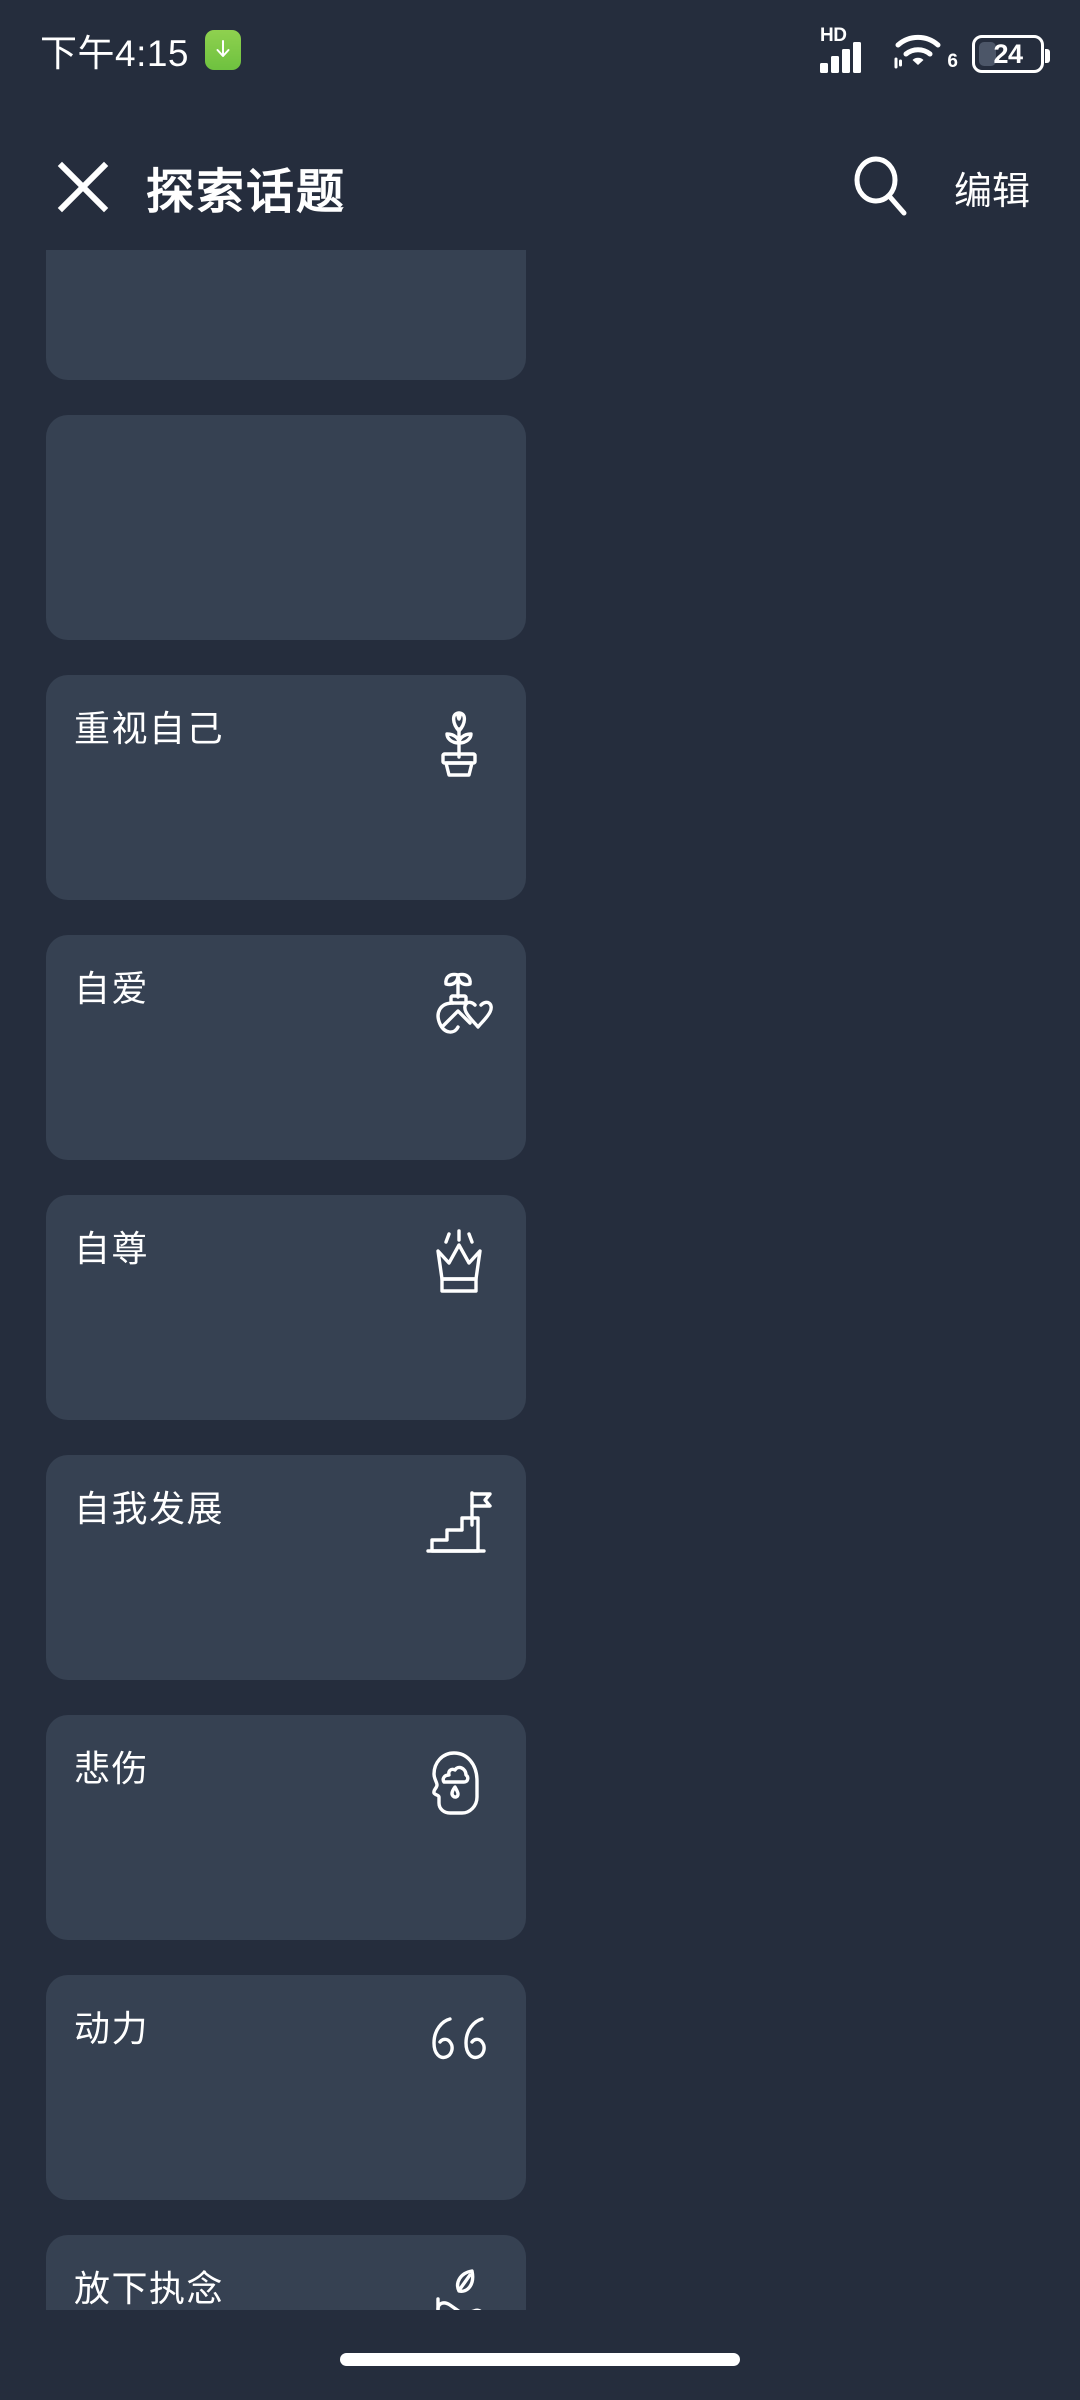  I want to click on hand-leaf-icon, so click(459, 2287).